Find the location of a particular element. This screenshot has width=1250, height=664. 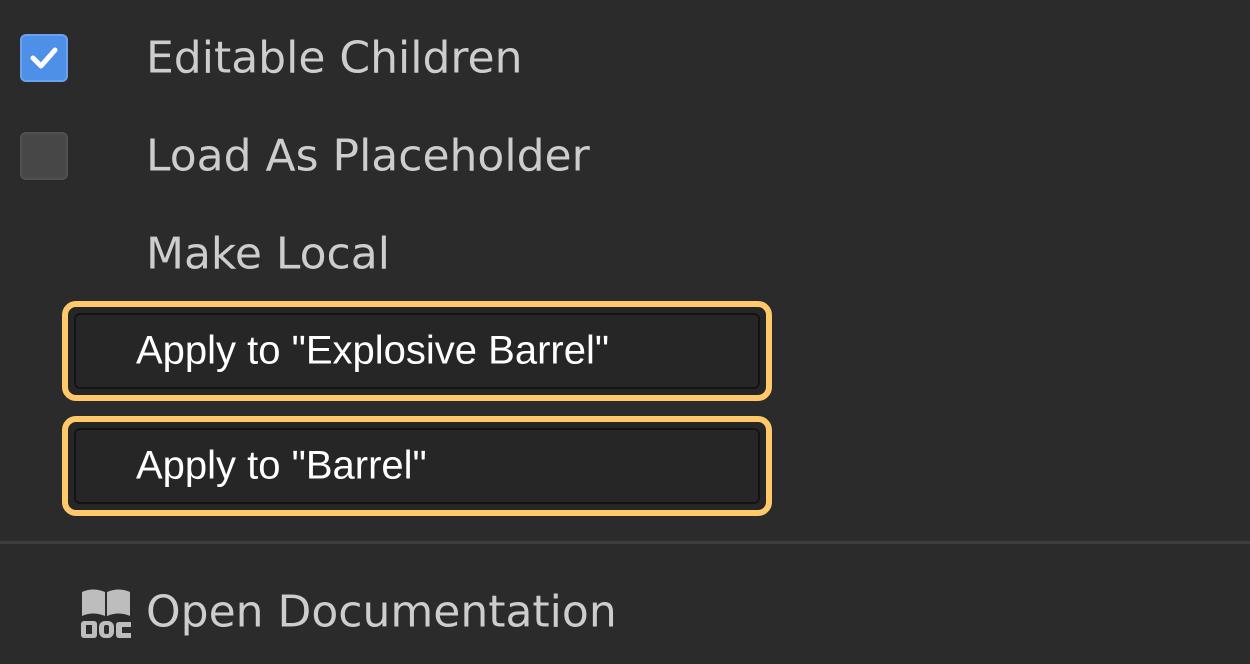

menu-separator is located at coordinates (625, 542).